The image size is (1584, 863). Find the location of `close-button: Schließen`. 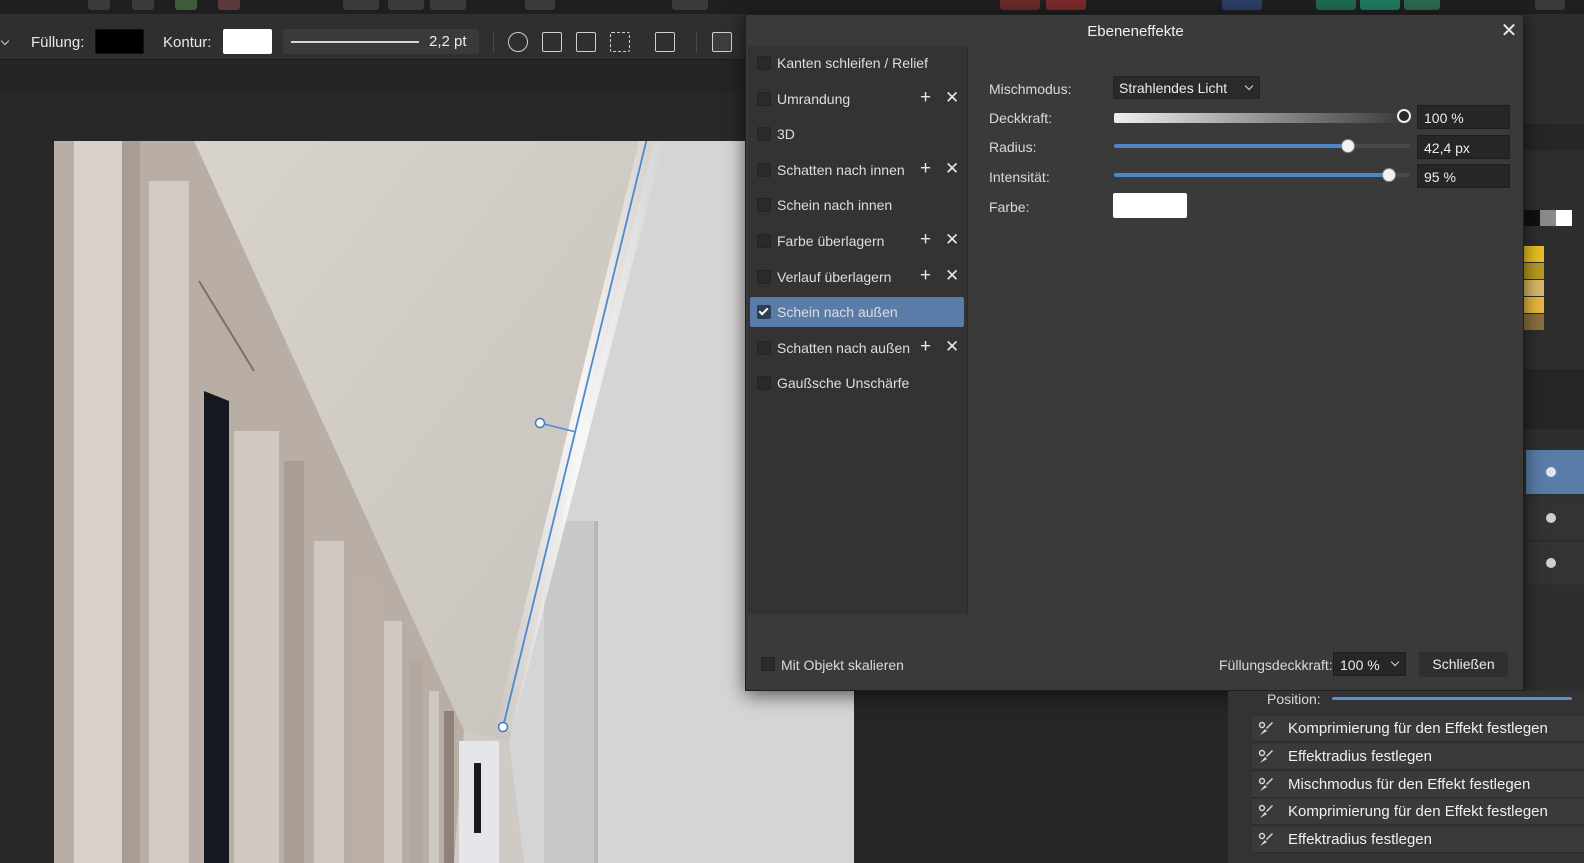

close-button: Schließen is located at coordinates (1463, 664).